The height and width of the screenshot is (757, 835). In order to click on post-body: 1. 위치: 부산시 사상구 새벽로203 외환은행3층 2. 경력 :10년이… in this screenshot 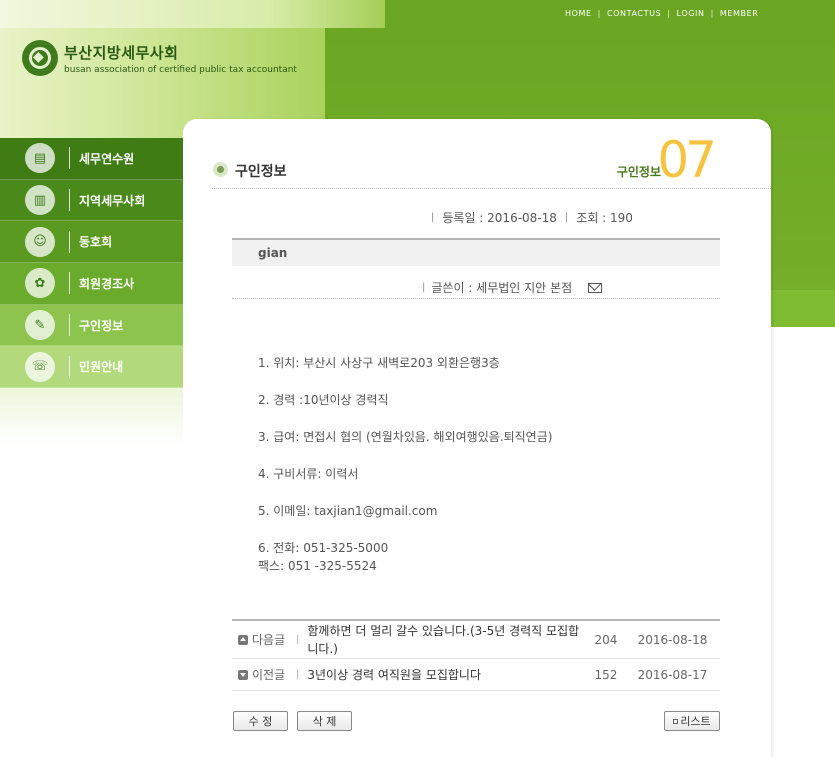, I will do `click(405, 474)`.